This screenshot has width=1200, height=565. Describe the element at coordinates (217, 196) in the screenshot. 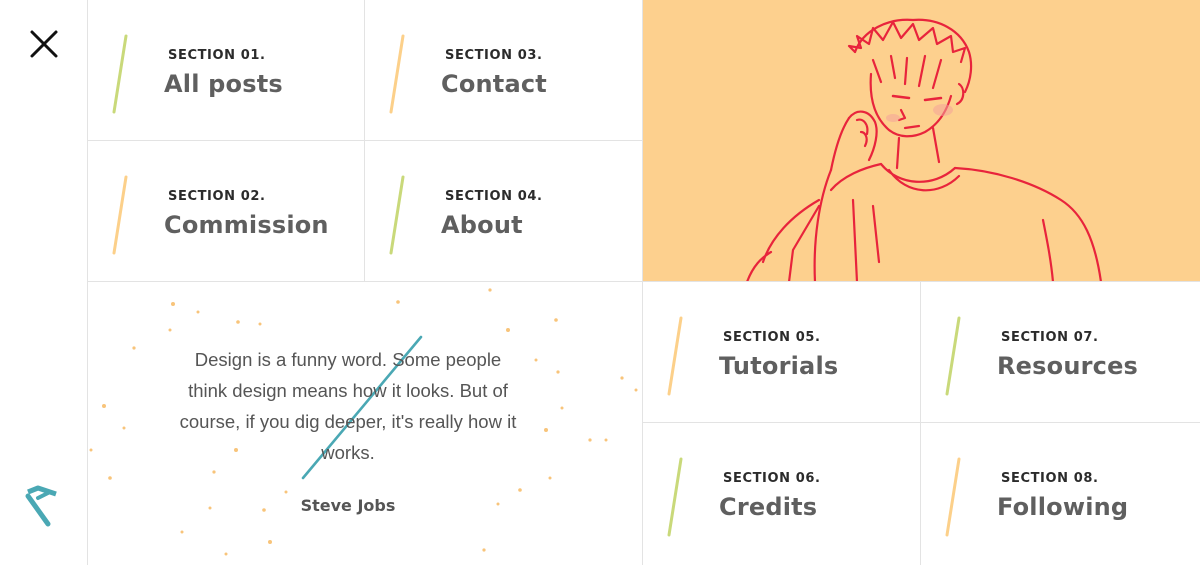

I see `section-number: SECTION 02.` at that location.